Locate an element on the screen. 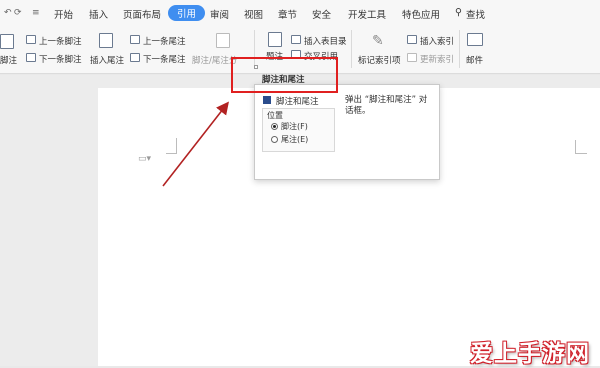 This screenshot has width=600, height=368. watermark-logo: 爱上手游网 is located at coordinates (530, 354).